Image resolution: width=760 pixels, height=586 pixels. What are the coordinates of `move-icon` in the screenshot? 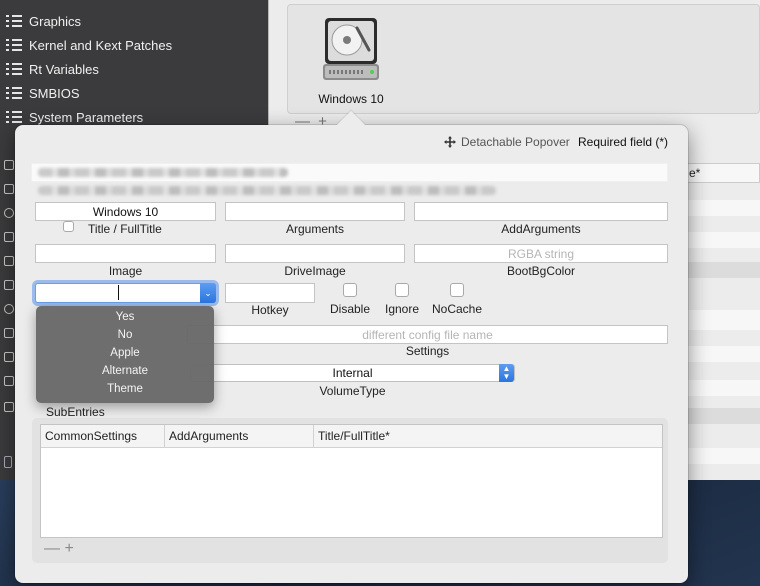 It's located at (450, 142).